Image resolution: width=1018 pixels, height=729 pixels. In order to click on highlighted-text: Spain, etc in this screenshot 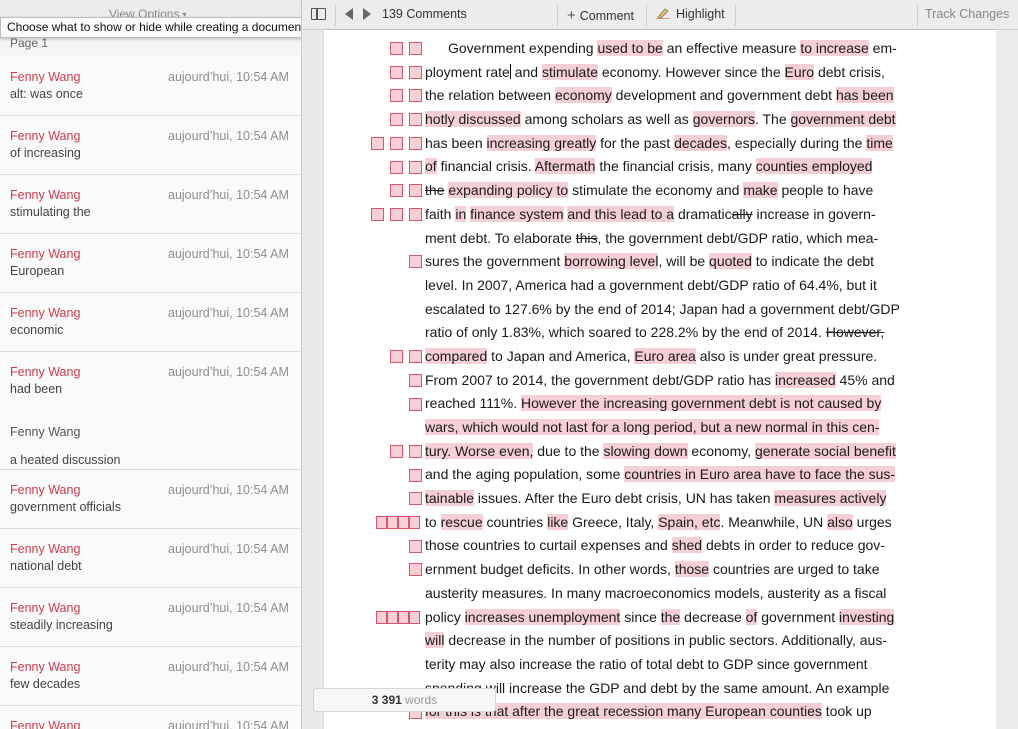, I will do `click(689, 521)`.